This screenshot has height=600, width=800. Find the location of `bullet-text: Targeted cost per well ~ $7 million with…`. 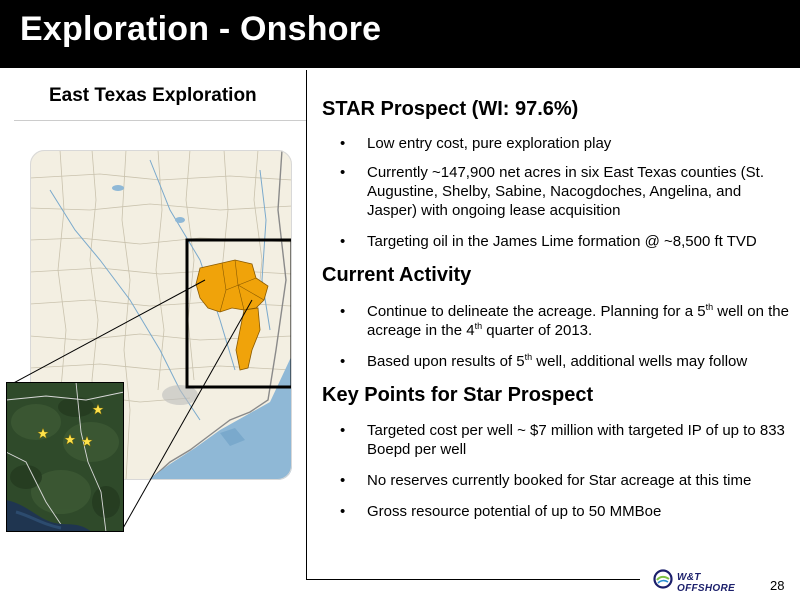

bullet-text: Targeted cost per well ~ $7 million with… is located at coordinates (576, 440).